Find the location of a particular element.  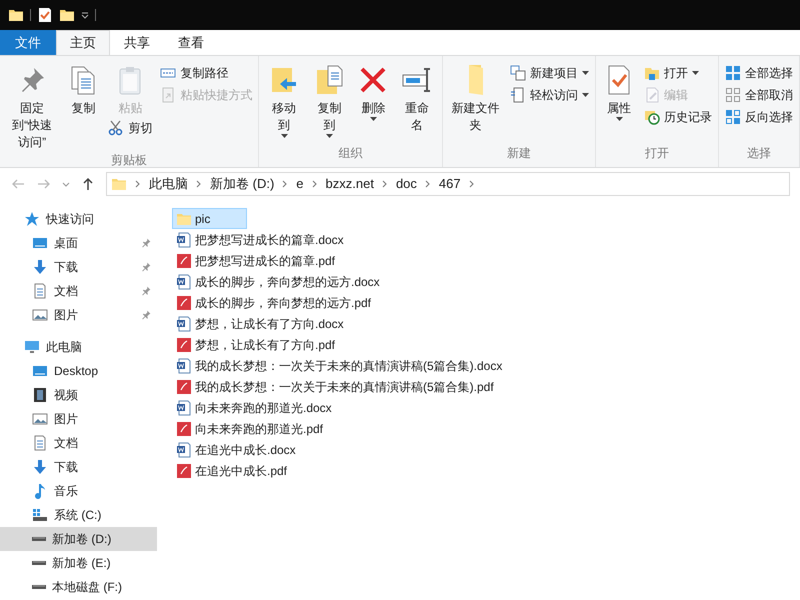

breadcrumb: doc is located at coordinates (406, 184).